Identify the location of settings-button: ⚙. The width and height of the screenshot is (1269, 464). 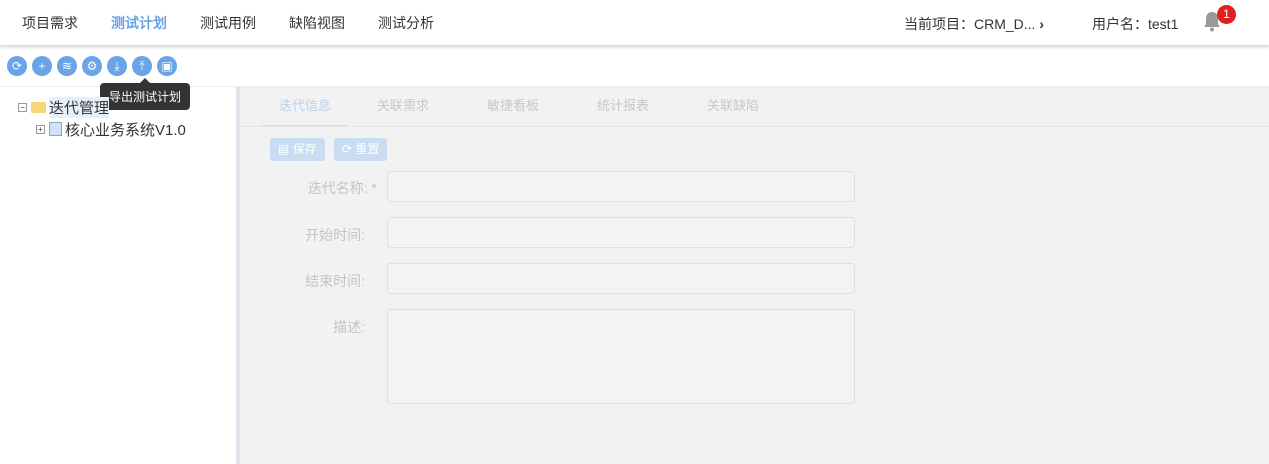
(92, 66).